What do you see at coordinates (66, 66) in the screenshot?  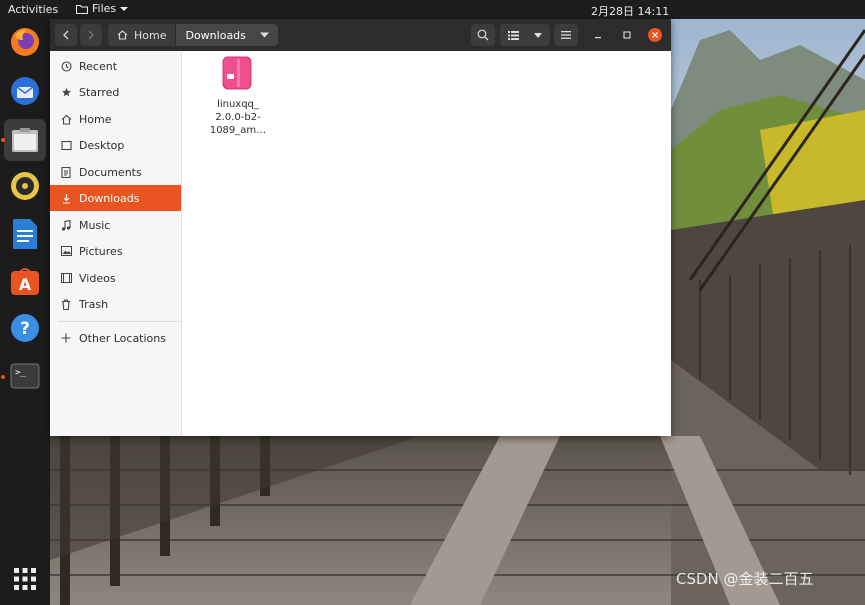 I see `clock-icon` at bounding box center [66, 66].